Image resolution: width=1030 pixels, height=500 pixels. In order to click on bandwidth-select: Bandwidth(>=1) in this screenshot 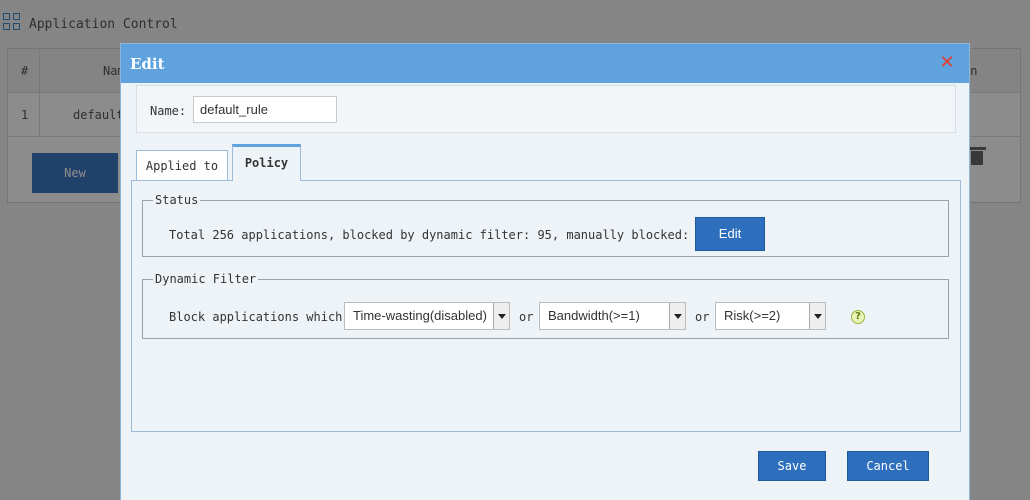, I will do `click(612, 316)`.